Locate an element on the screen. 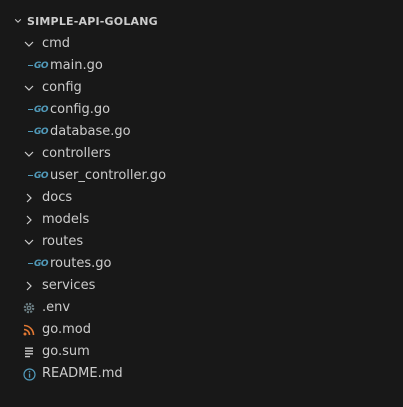  tree-file-go-mod: go.mod is located at coordinates (201, 330).